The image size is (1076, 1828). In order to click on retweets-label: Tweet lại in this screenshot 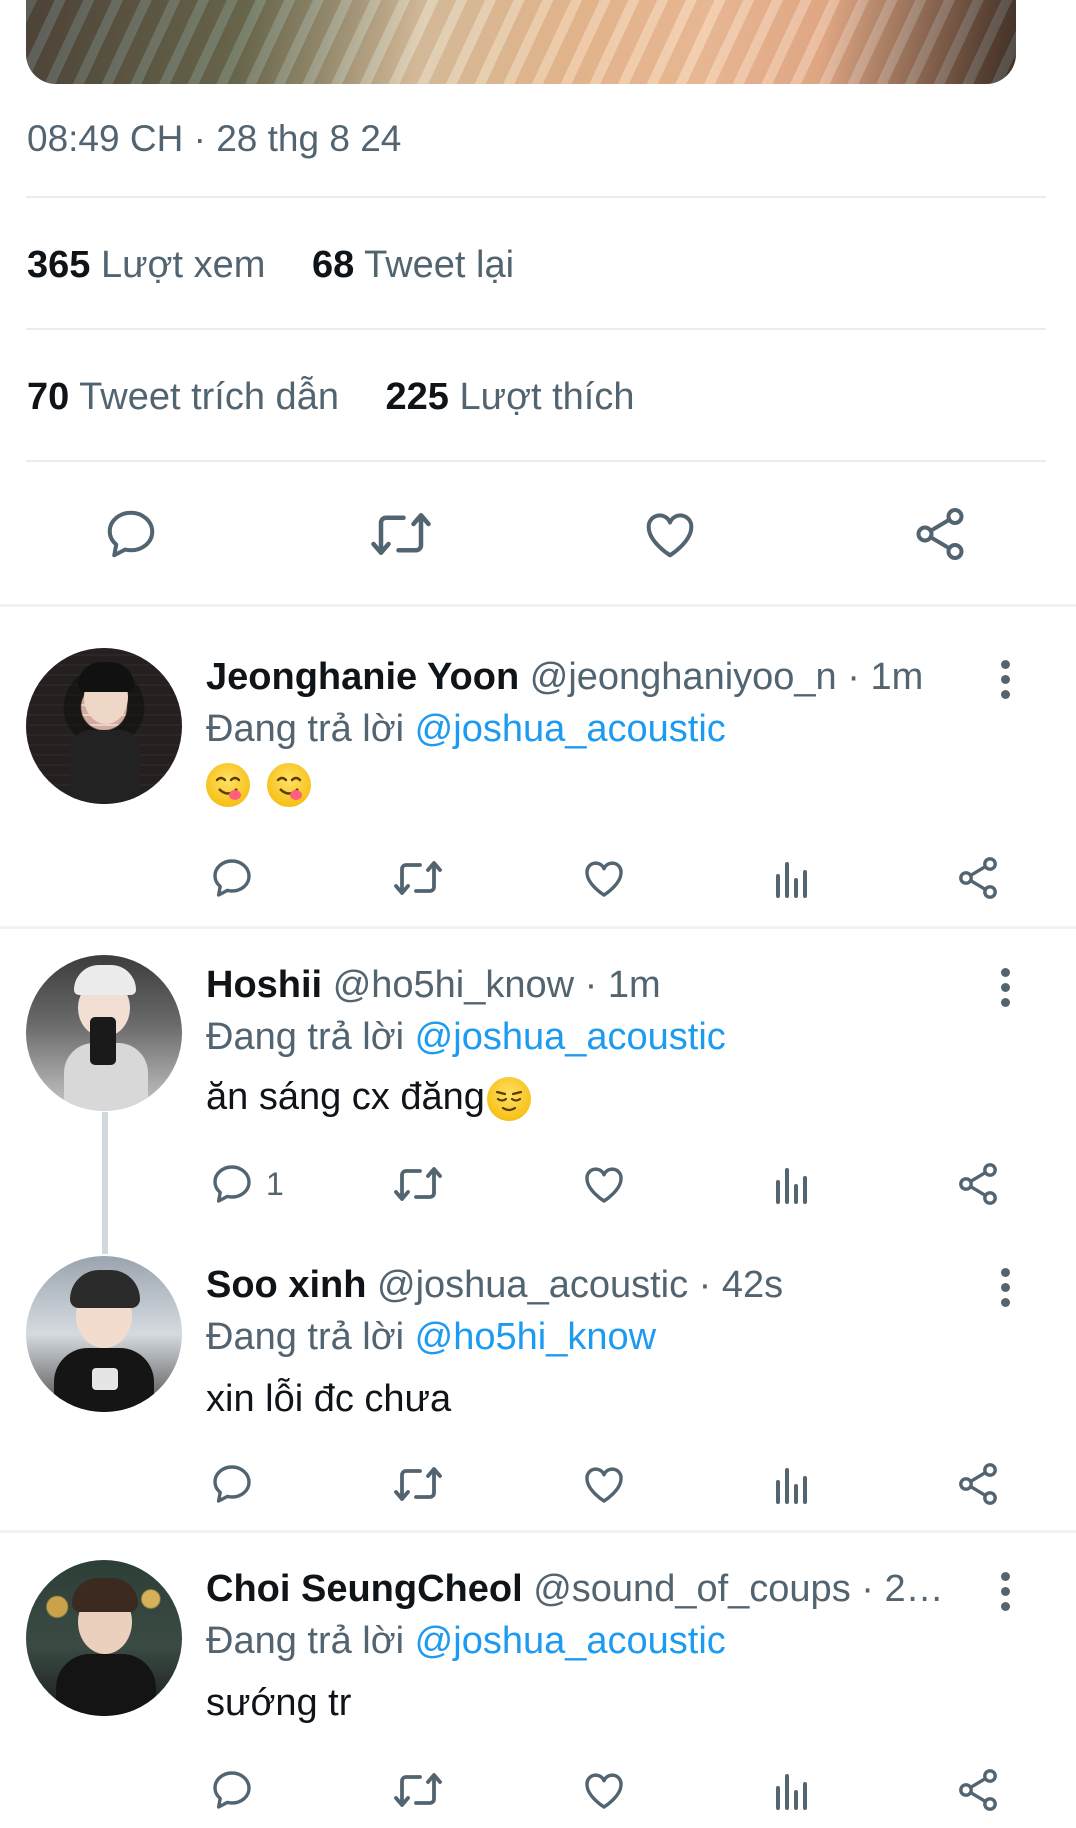, I will do `click(439, 265)`.